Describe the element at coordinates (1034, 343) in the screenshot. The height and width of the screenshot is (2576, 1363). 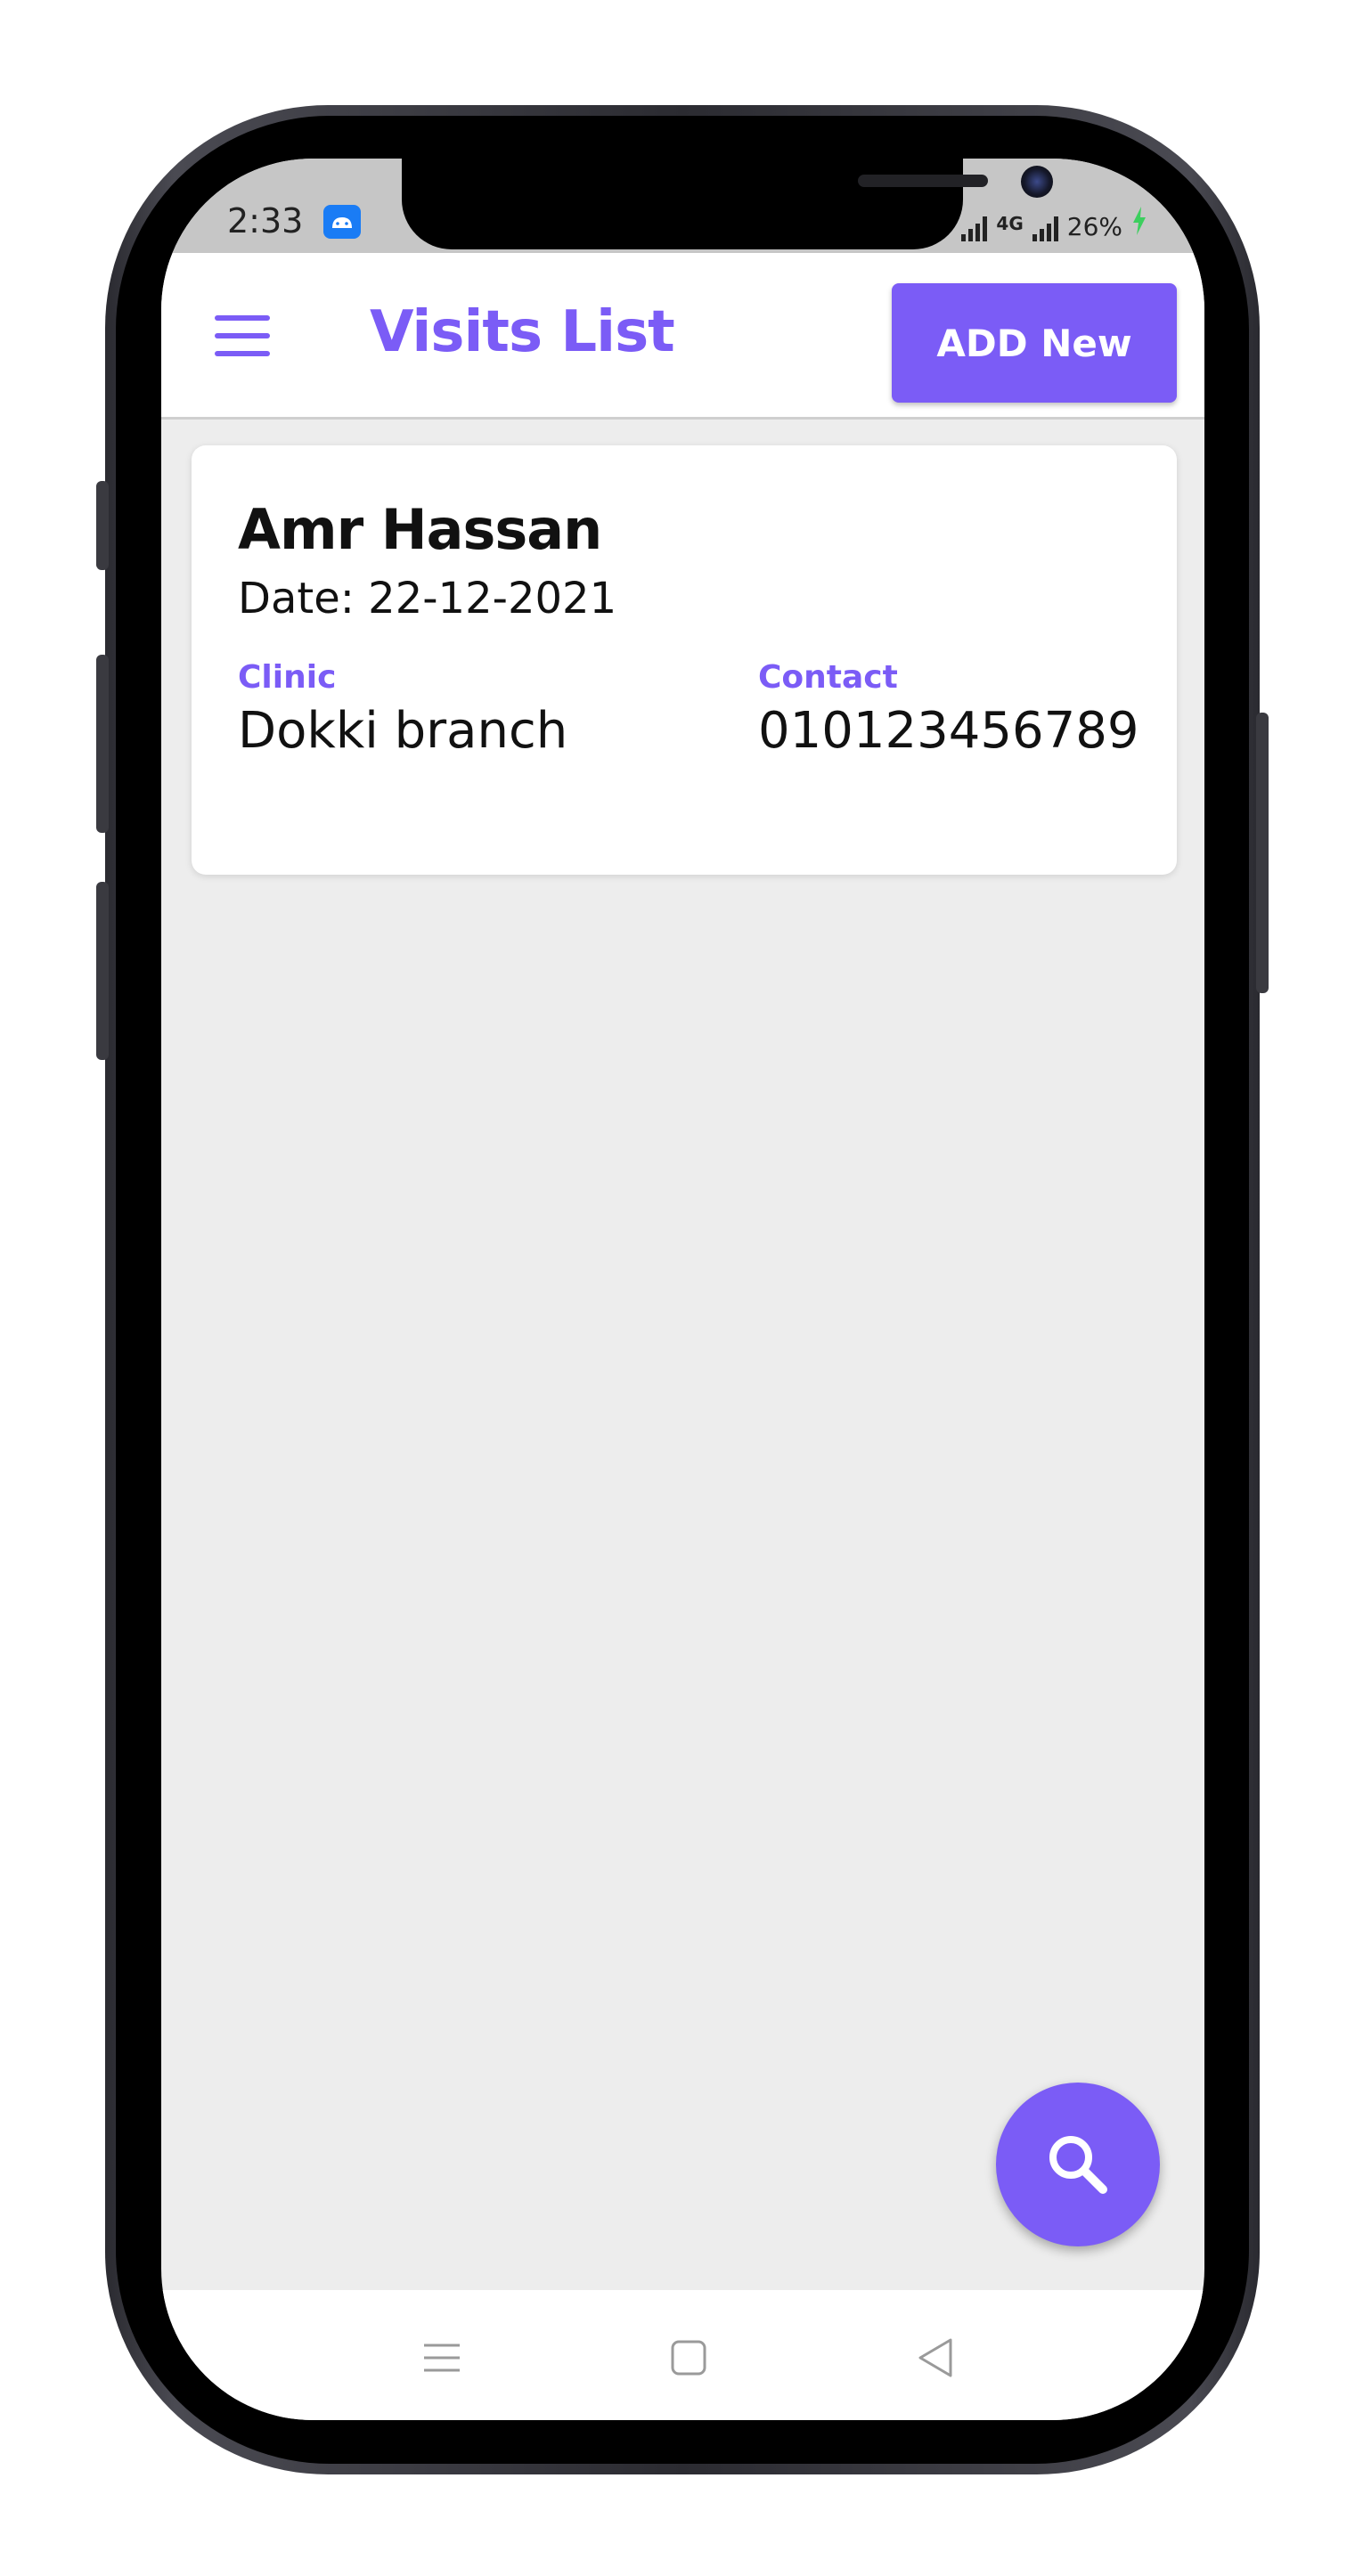
I see `add-new-button: ADD New` at that location.